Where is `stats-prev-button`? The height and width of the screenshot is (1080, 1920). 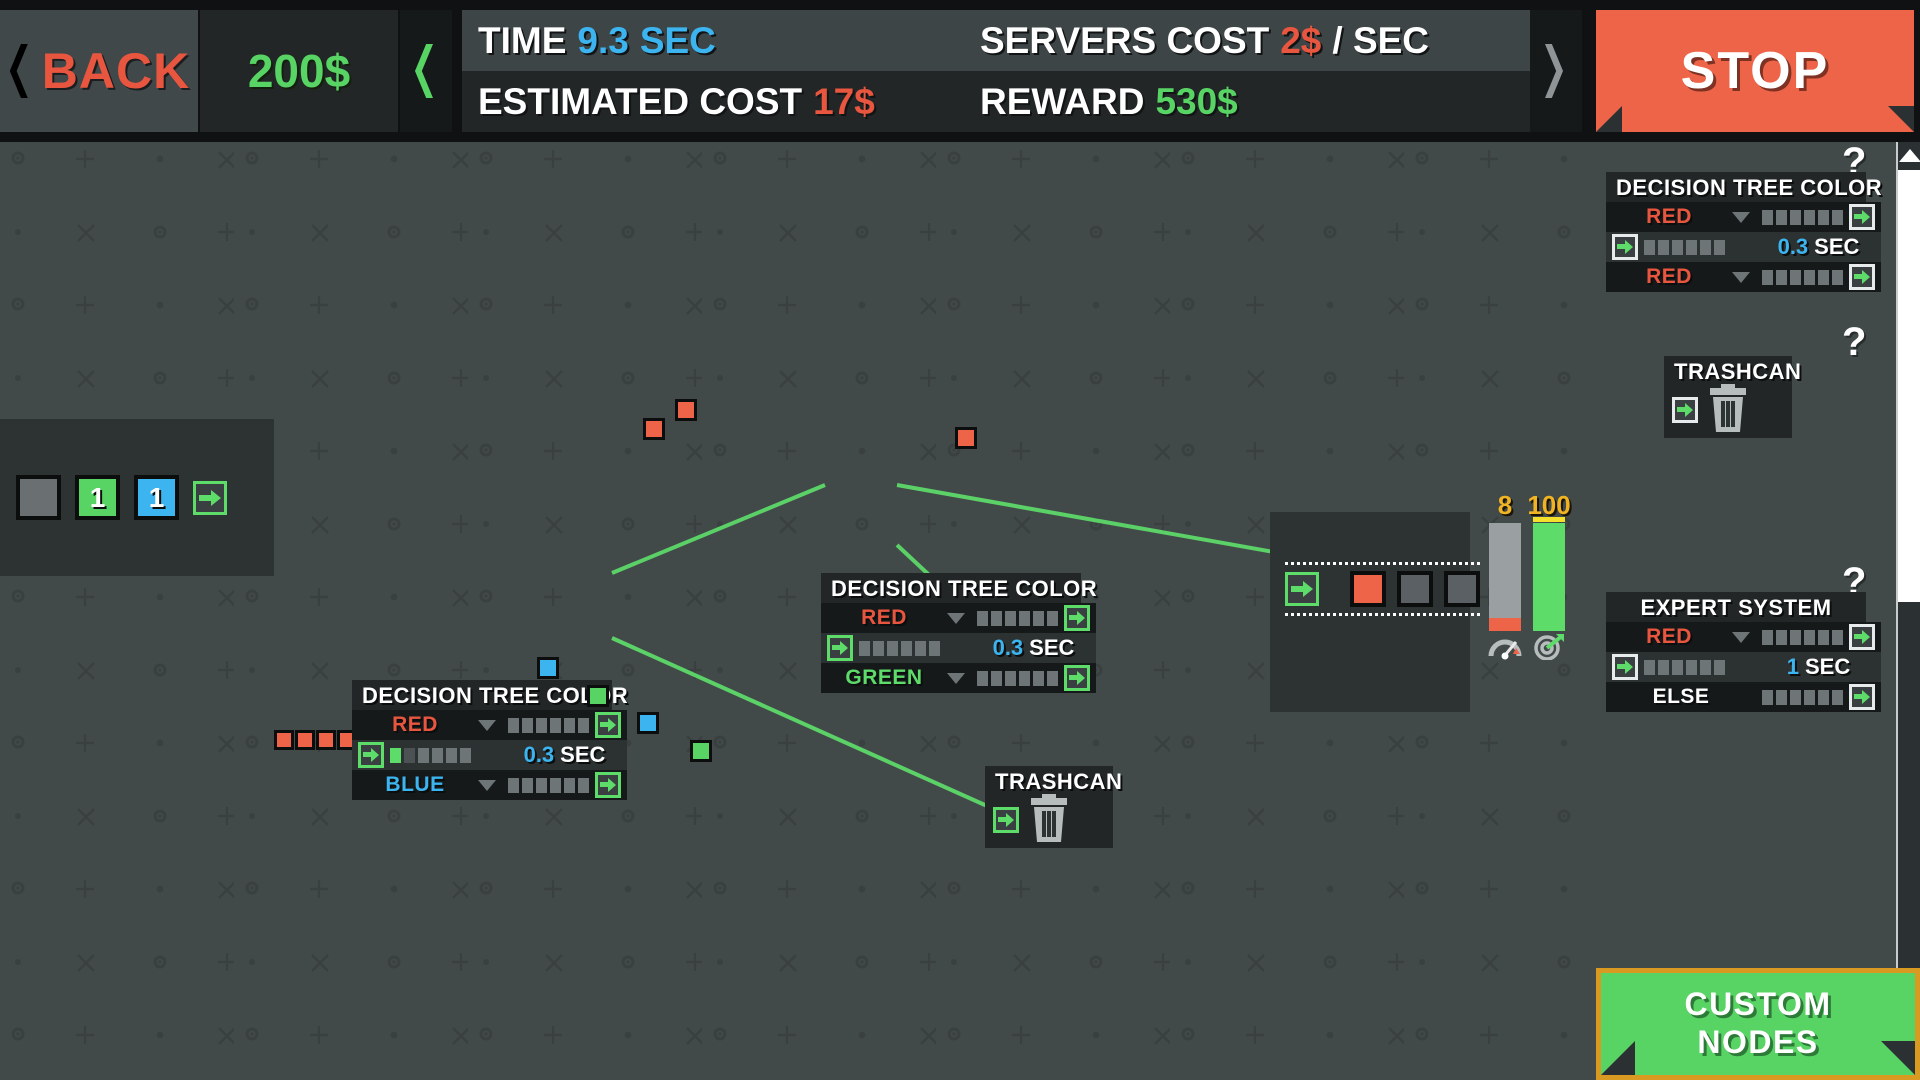 stats-prev-button is located at coordinates (426, 71).